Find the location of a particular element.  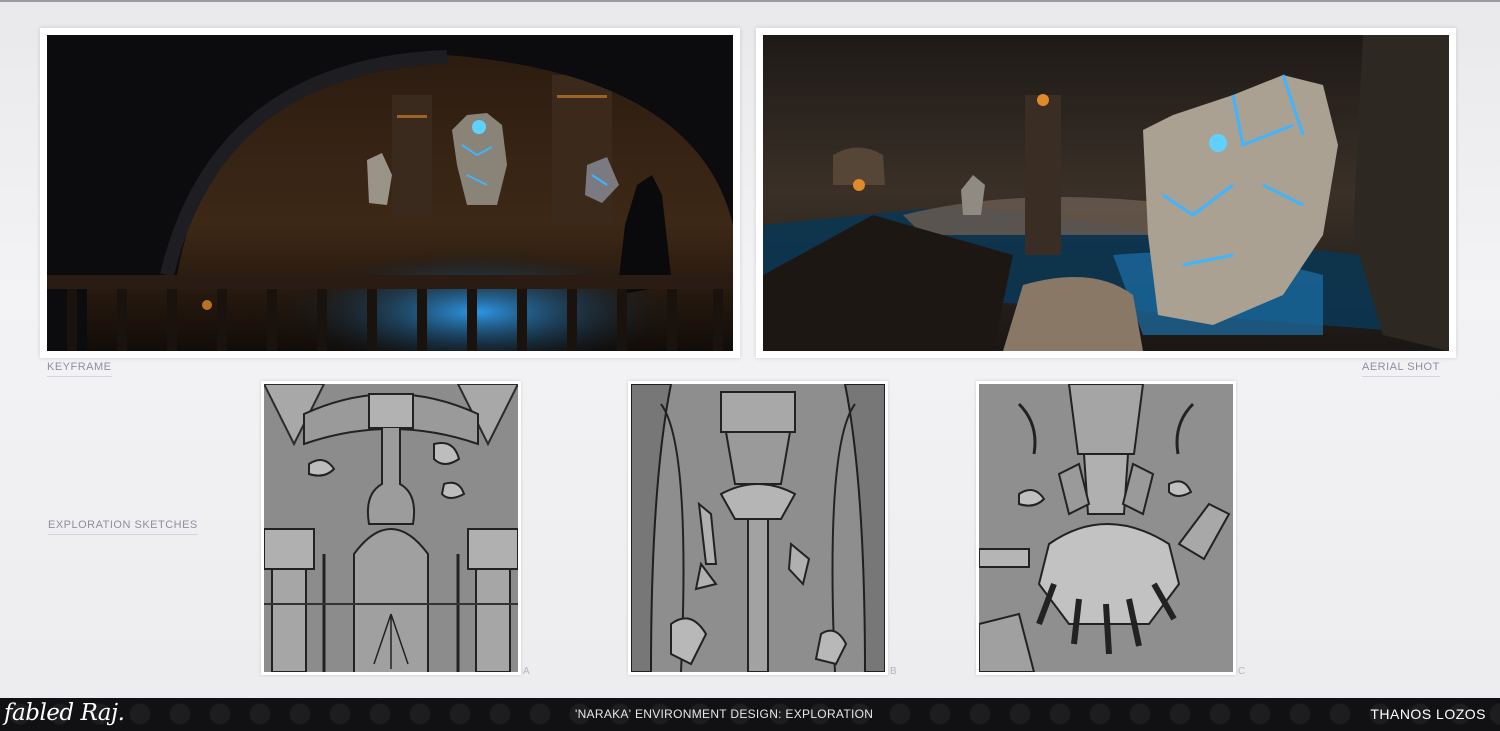

sketch-a-image is located at coordinates (391, 528).